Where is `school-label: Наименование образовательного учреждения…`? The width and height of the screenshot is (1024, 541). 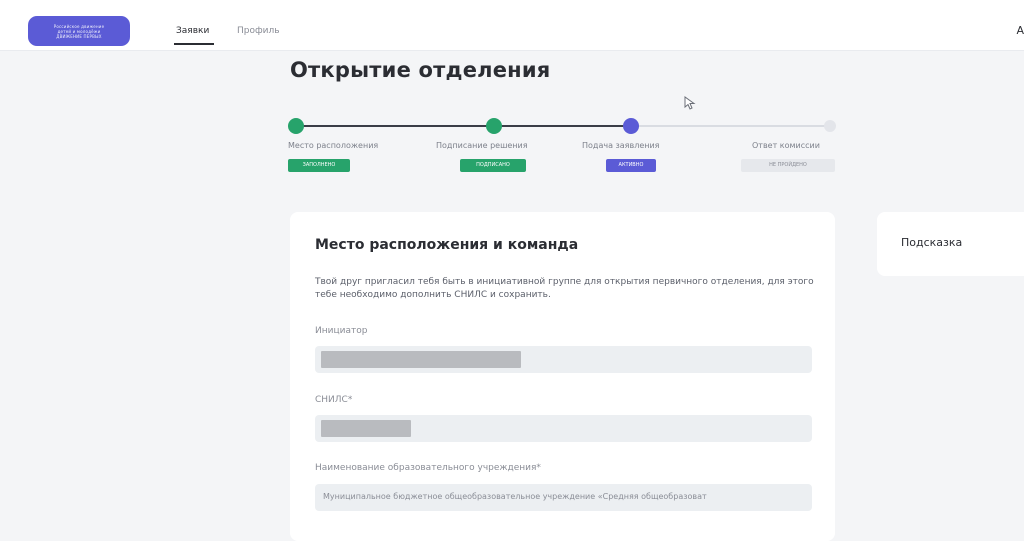 school-label: Наименование образовательного учреждения… is located at coordinates (428, 468).